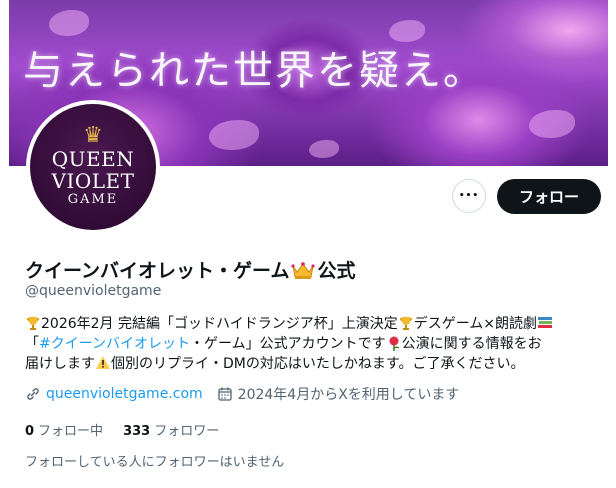  I want to click on logo-text-game: GAME, so click(93, 199).